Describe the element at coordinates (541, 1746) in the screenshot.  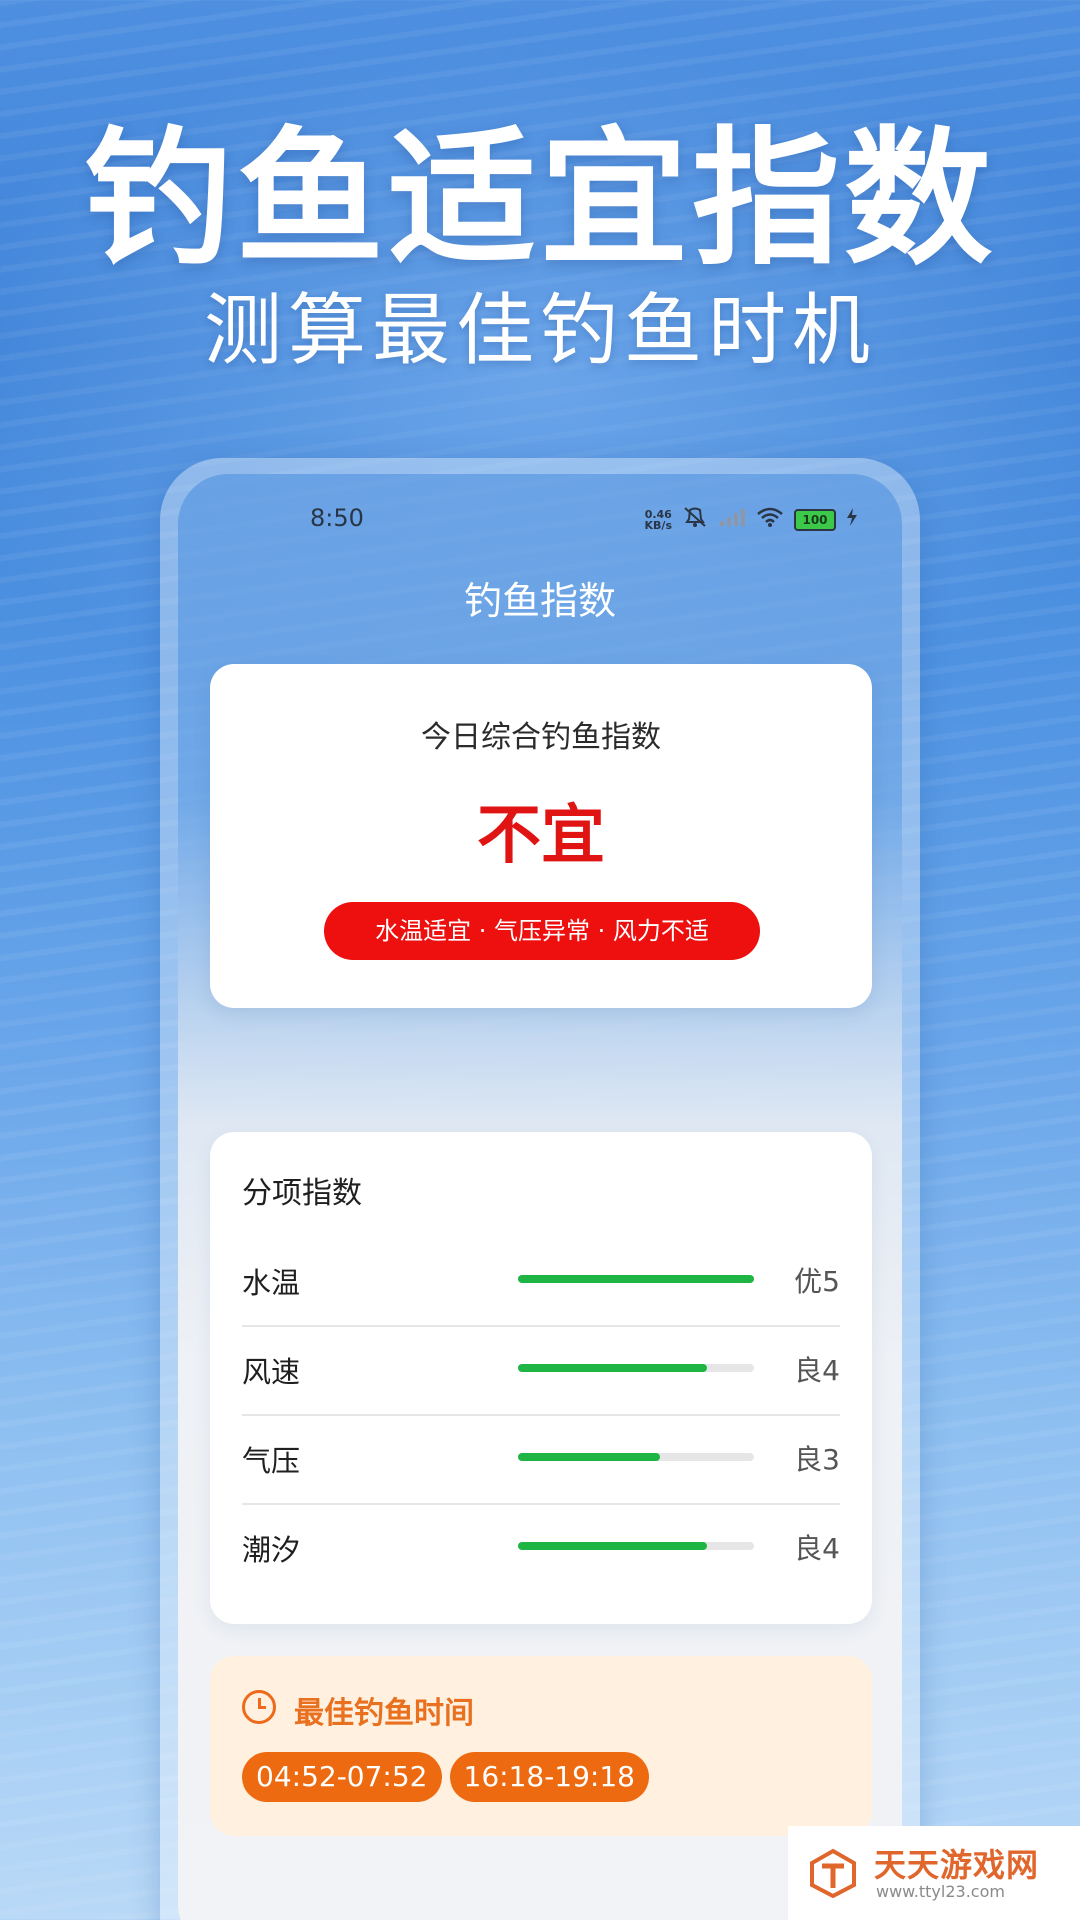
I see `best-time-card: 最佳钓鱼时间 04:52-07:52 16:18-19:18` at that location.